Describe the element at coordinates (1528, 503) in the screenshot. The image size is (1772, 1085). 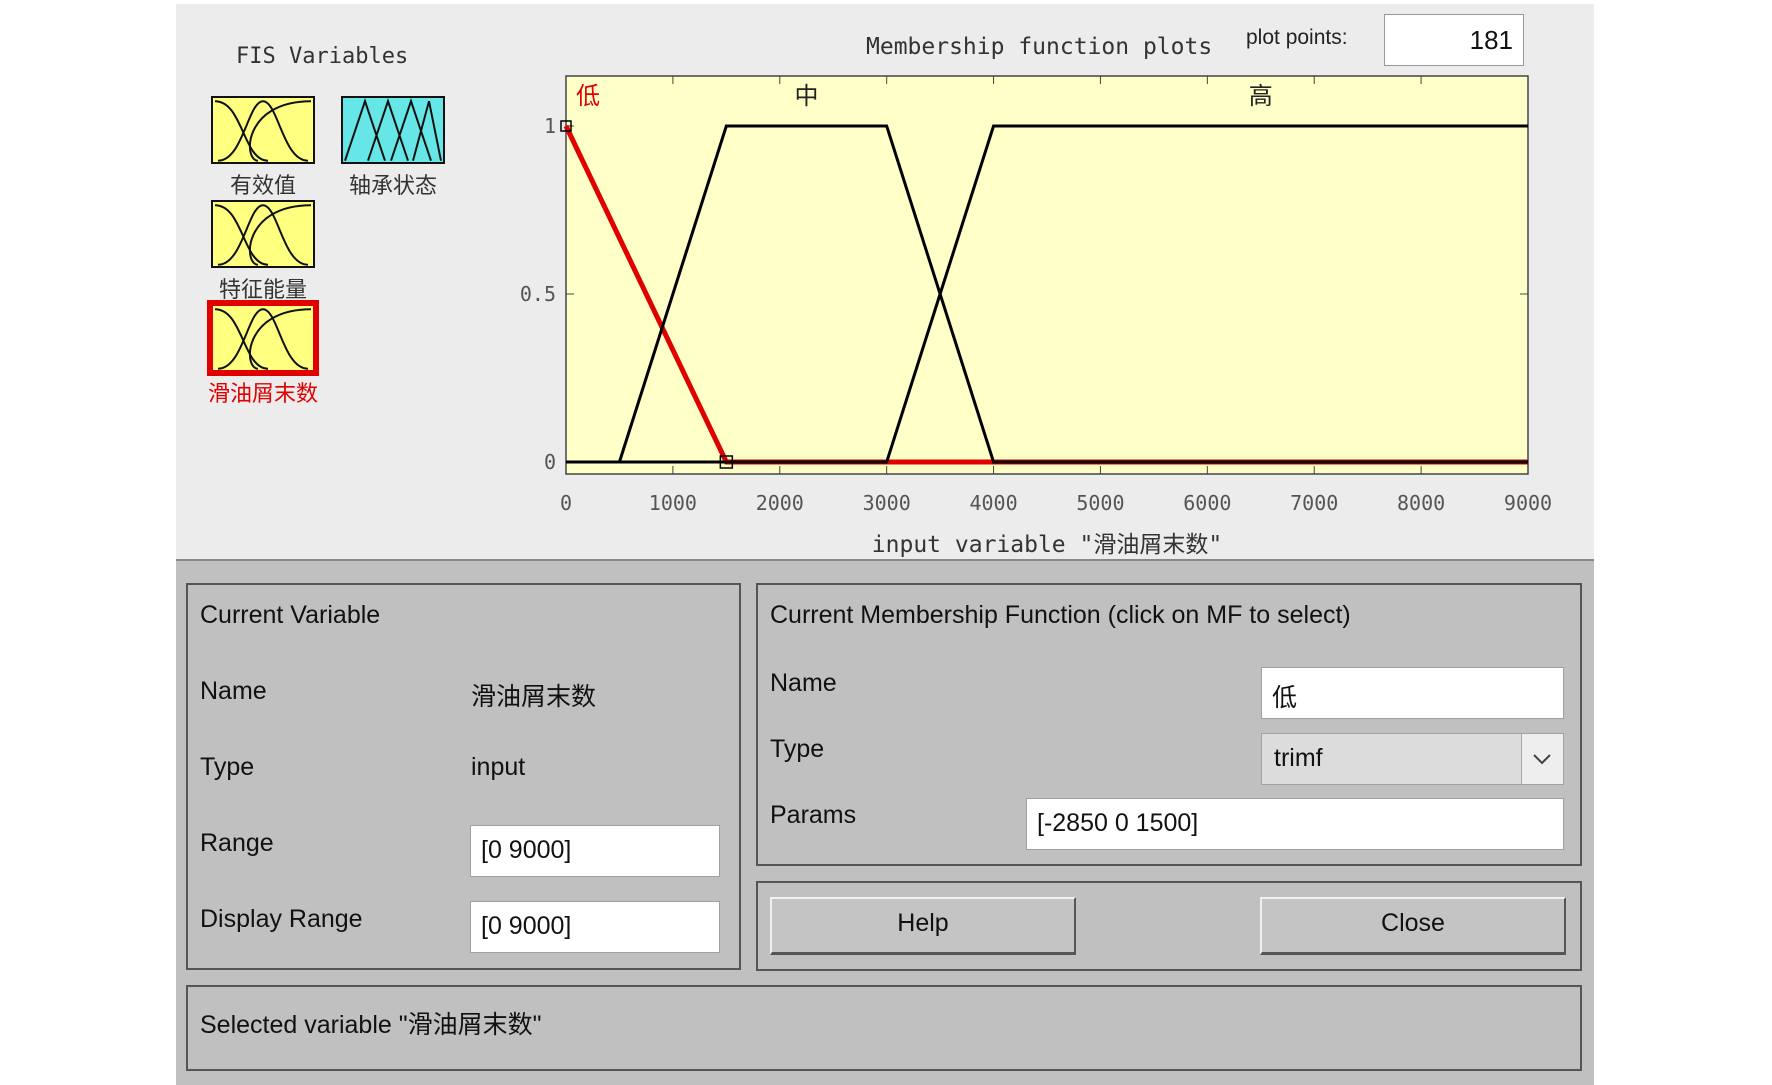
I see `x-tick-label: 9000` at that location.